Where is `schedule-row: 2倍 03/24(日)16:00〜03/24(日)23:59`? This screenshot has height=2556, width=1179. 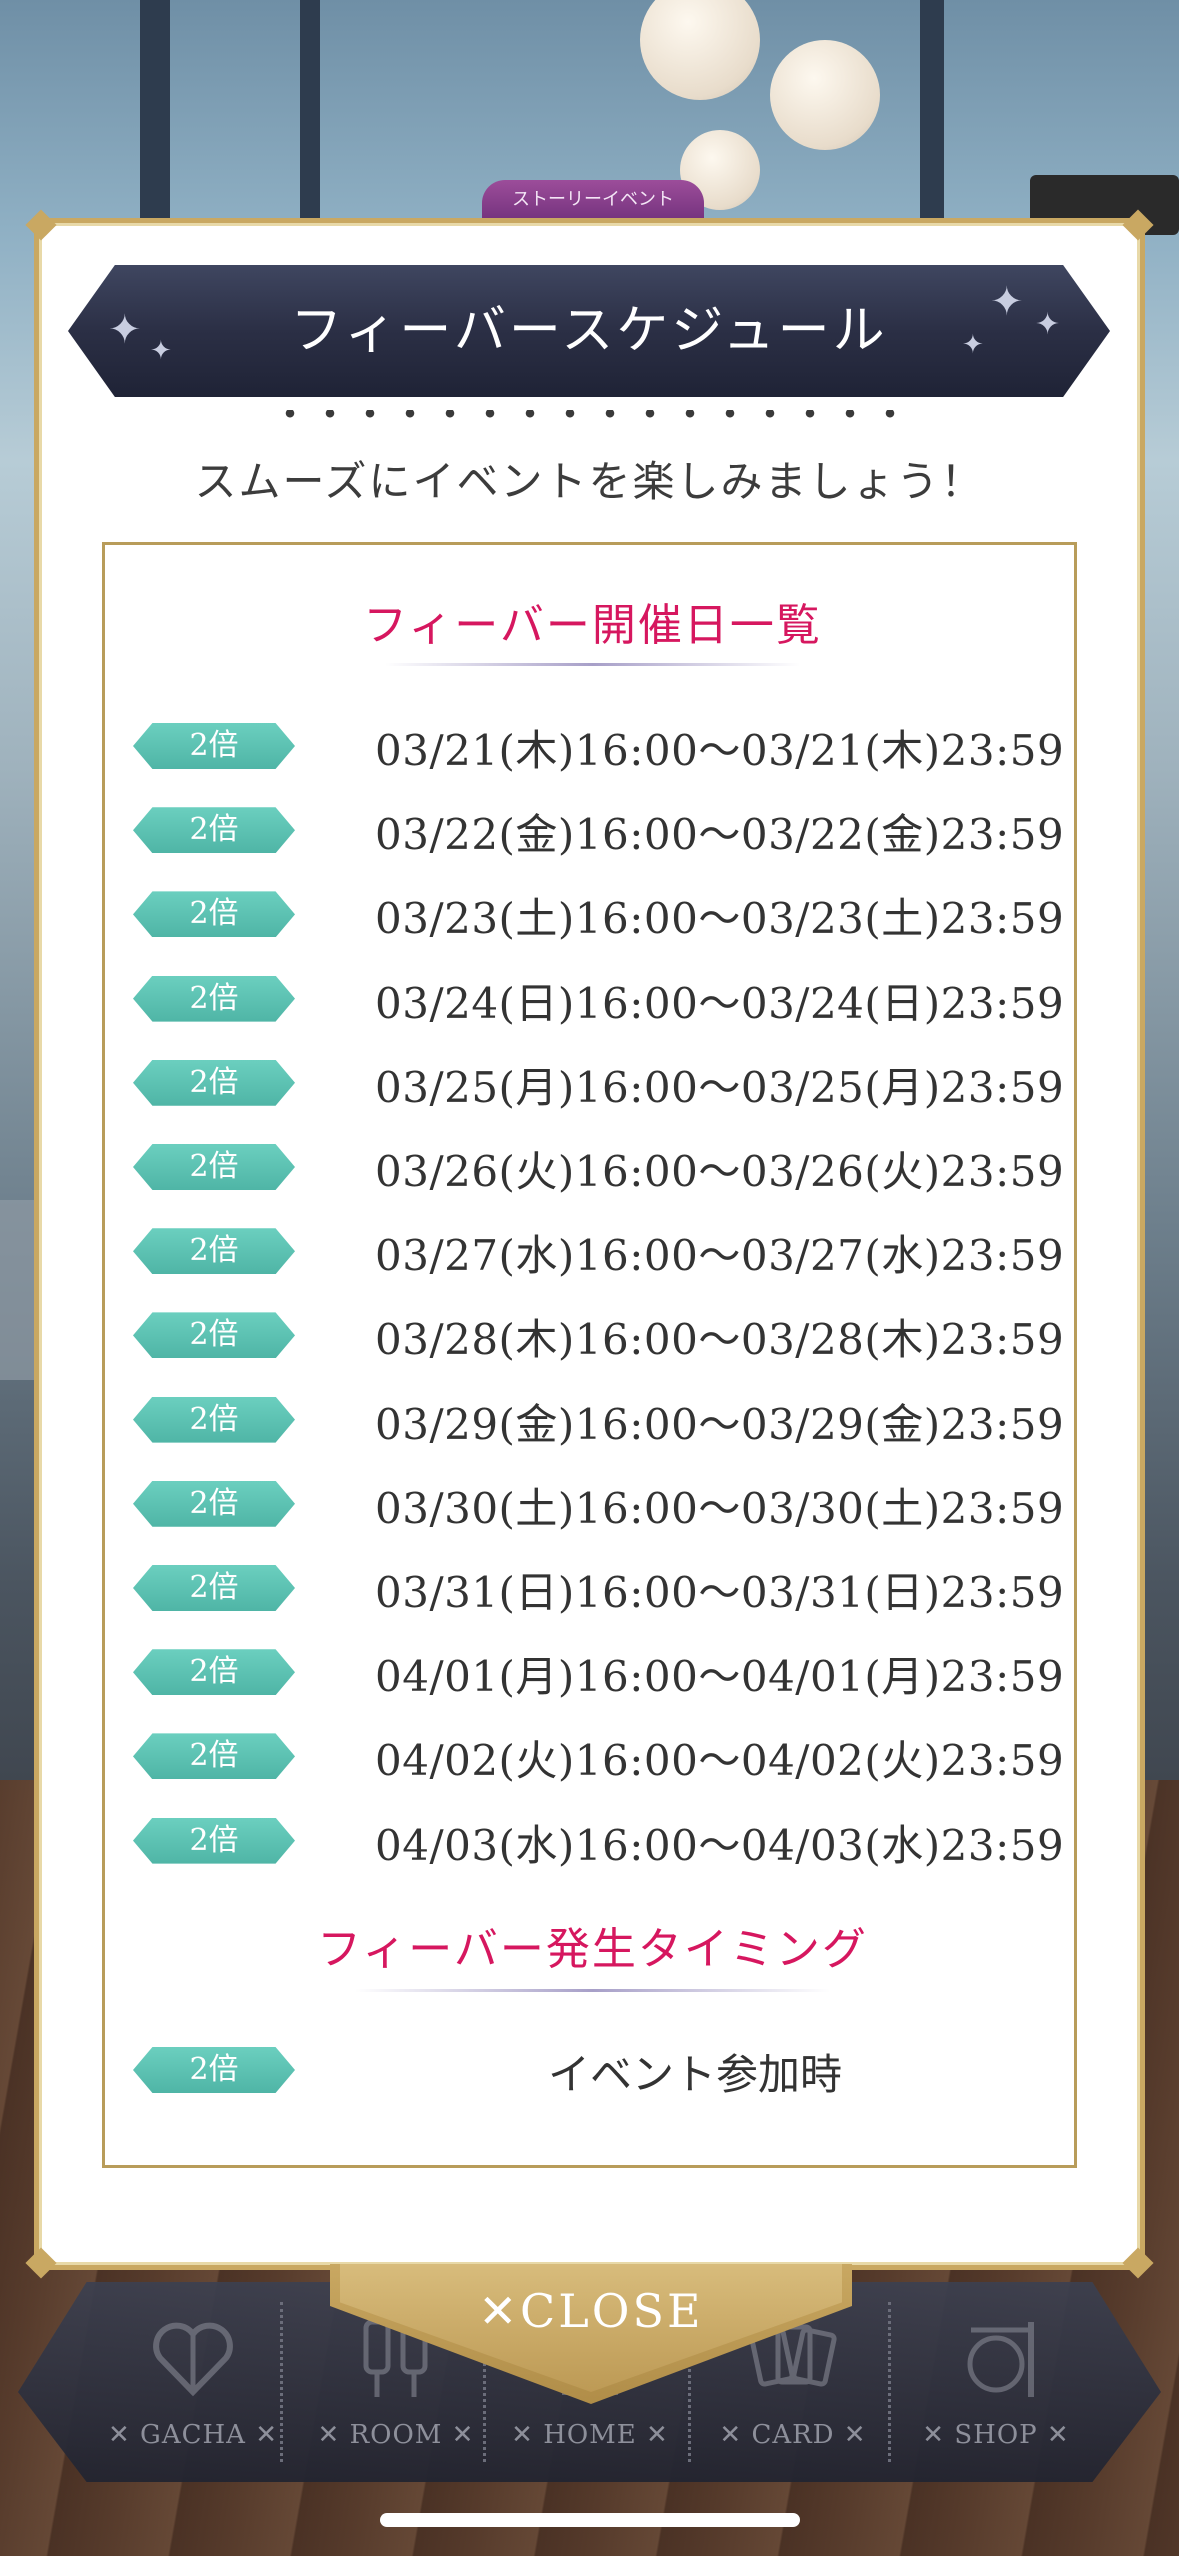 schedule-row: 2倍 03/24(日)16:00〜03/24(日)23:59 is located at coordinates (592, 1005).